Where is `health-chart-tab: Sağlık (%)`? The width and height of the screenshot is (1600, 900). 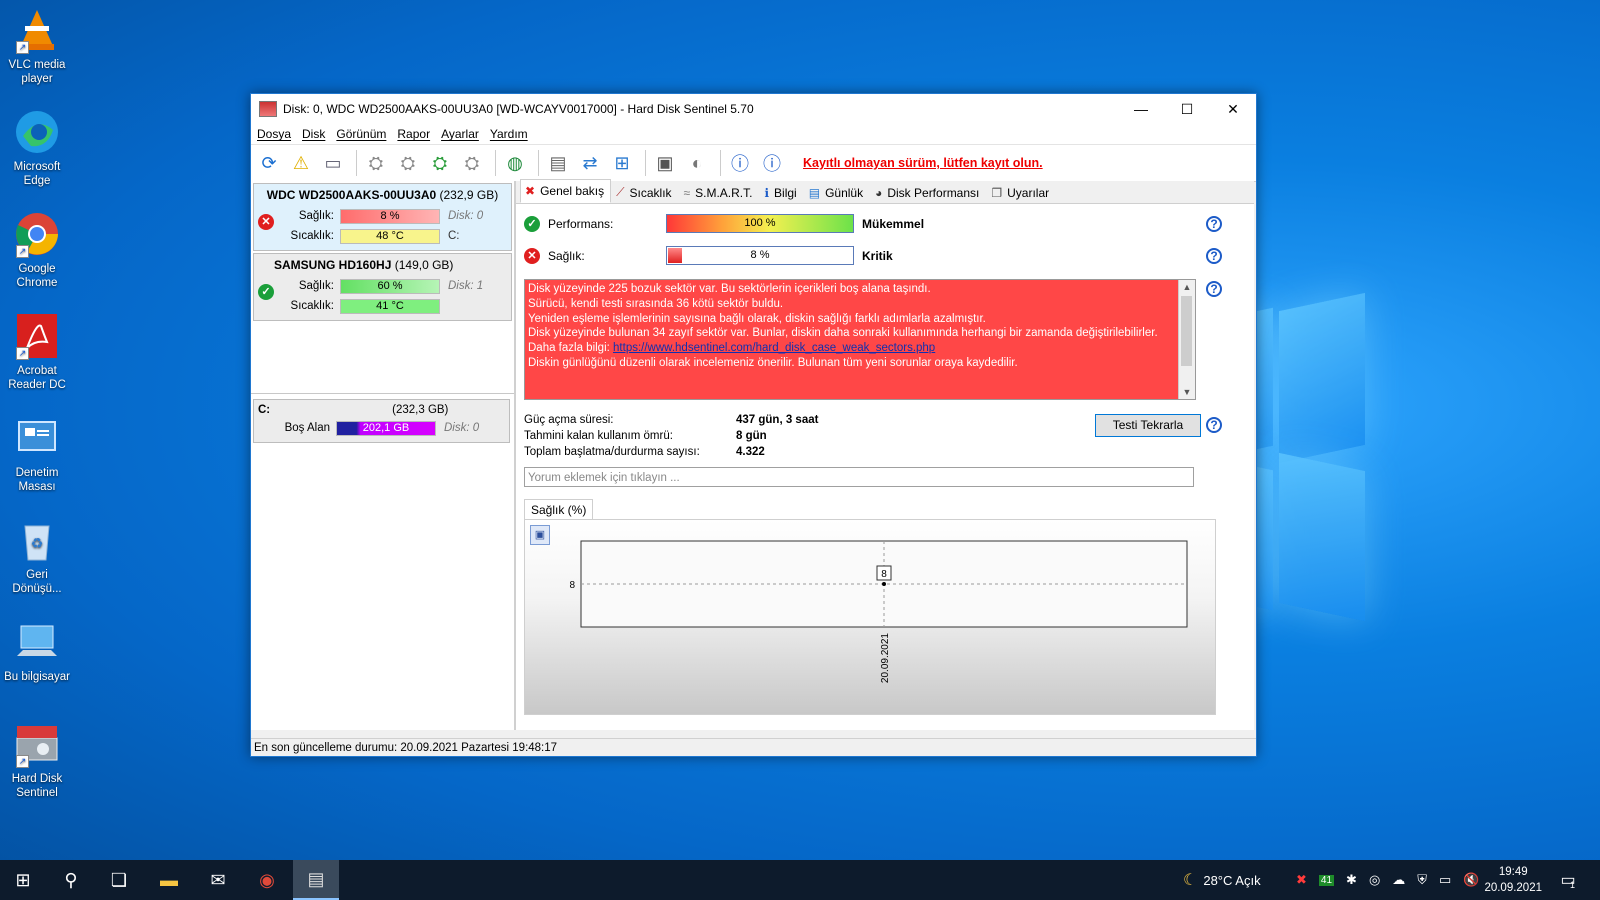 health-chart-tab: Sağlık (%) is located at coordinates (559, 509).